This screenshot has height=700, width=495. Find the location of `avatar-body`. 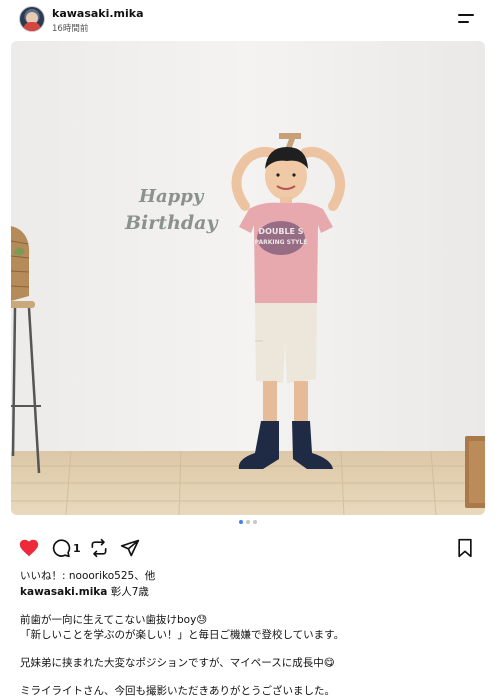

avatar-body is located at coordinates (32, 26).